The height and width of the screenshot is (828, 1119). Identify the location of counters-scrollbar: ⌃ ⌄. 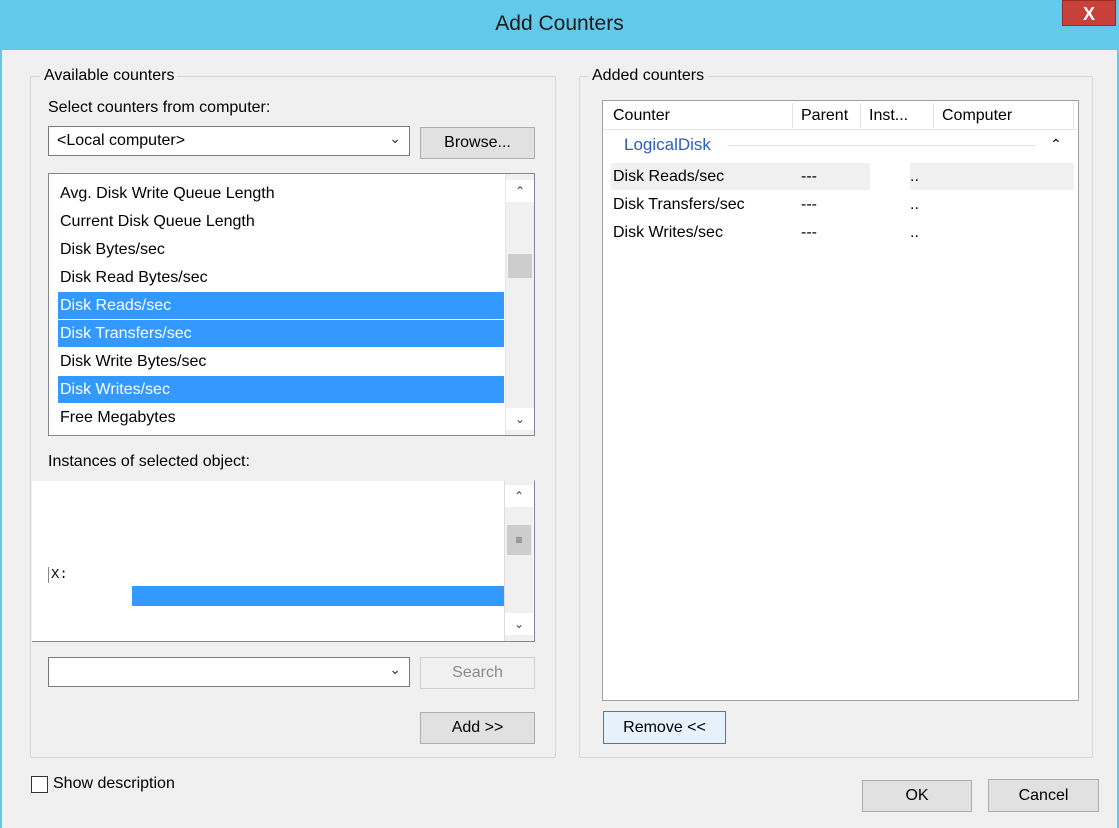
(519, 304).